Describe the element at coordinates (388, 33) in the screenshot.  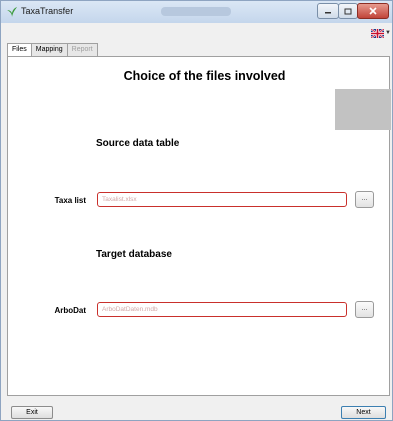
I see `chevron-down-icon: ▼` at that location.